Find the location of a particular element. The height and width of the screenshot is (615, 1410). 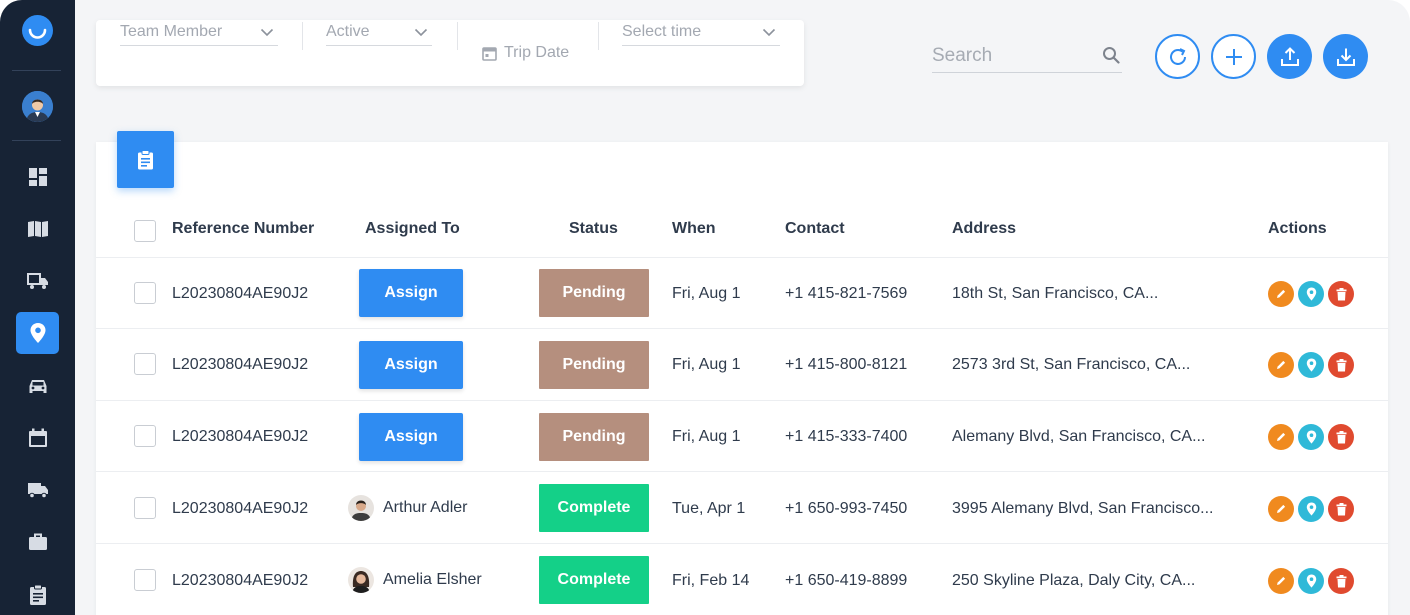

assignee-avatar is located at coordinates (361, 580).